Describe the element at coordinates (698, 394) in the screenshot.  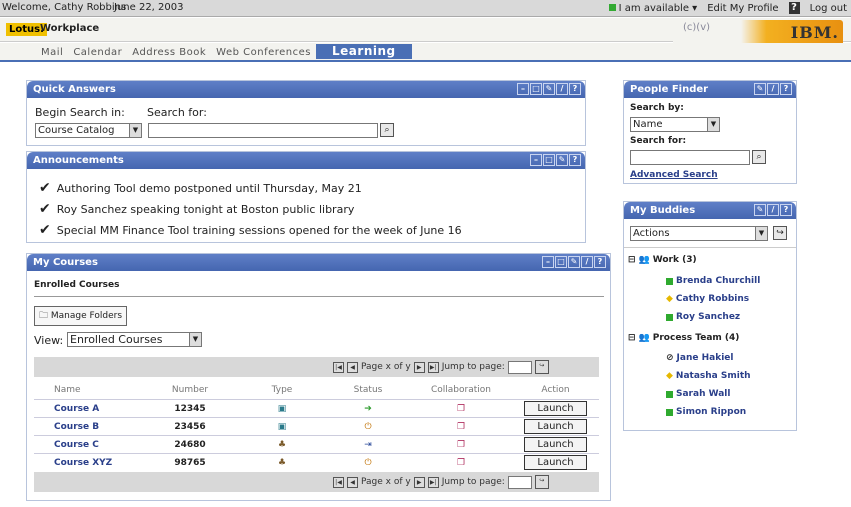
I see `buddy-item: Sarah Wall` at that location.